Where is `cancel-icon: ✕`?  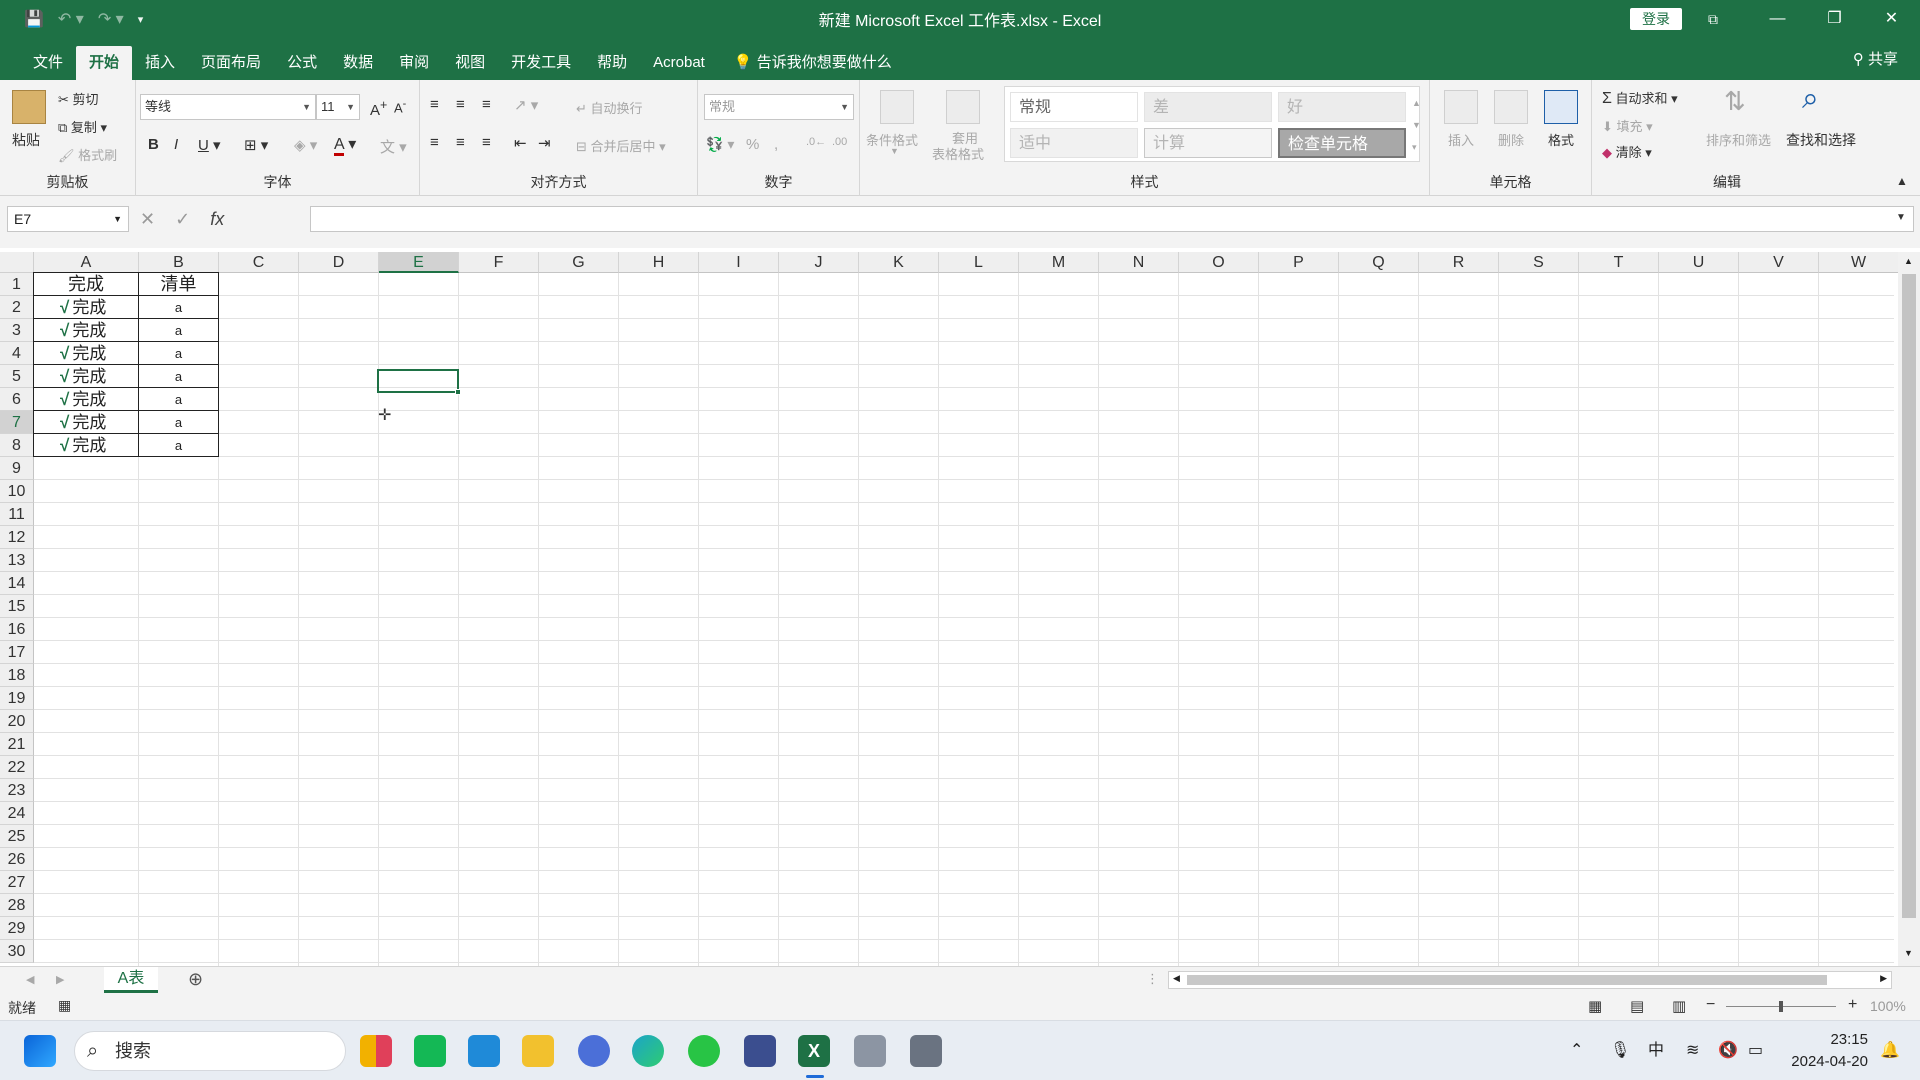
cancel-icon: ✕ is located at coordinates (147, 219).